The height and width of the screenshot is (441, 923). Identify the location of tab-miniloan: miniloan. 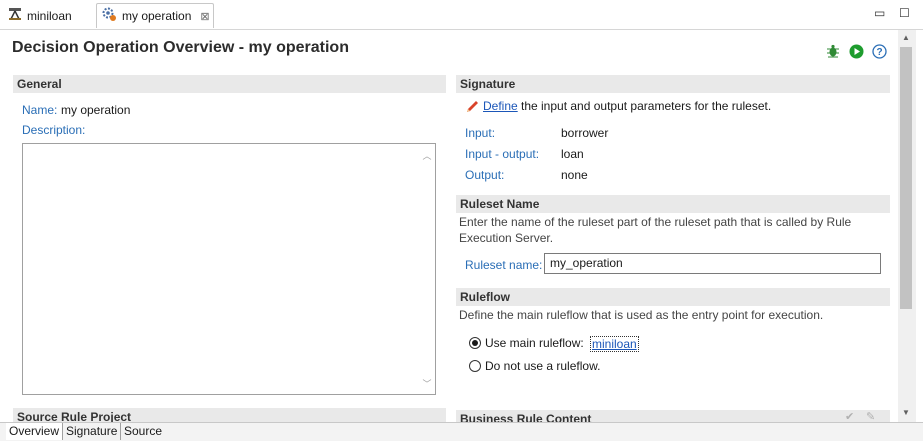
(40, 15).